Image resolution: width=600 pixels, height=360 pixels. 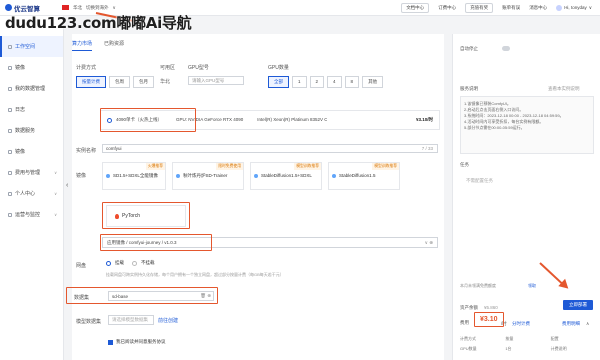 What do you see at coordinates (142, 295) in the screenshot?
I see `highlight-dataset` at bounding box center [142, 295].